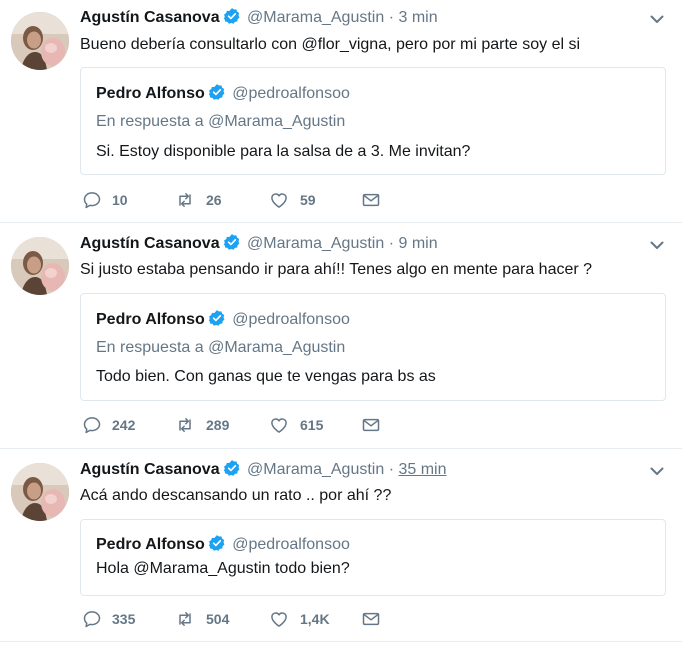 The width and height of the screenshot is (682, 647). Describe the element at coordinates (201, 619) in the screenshot. I see `retweet-button: 504` at that location.